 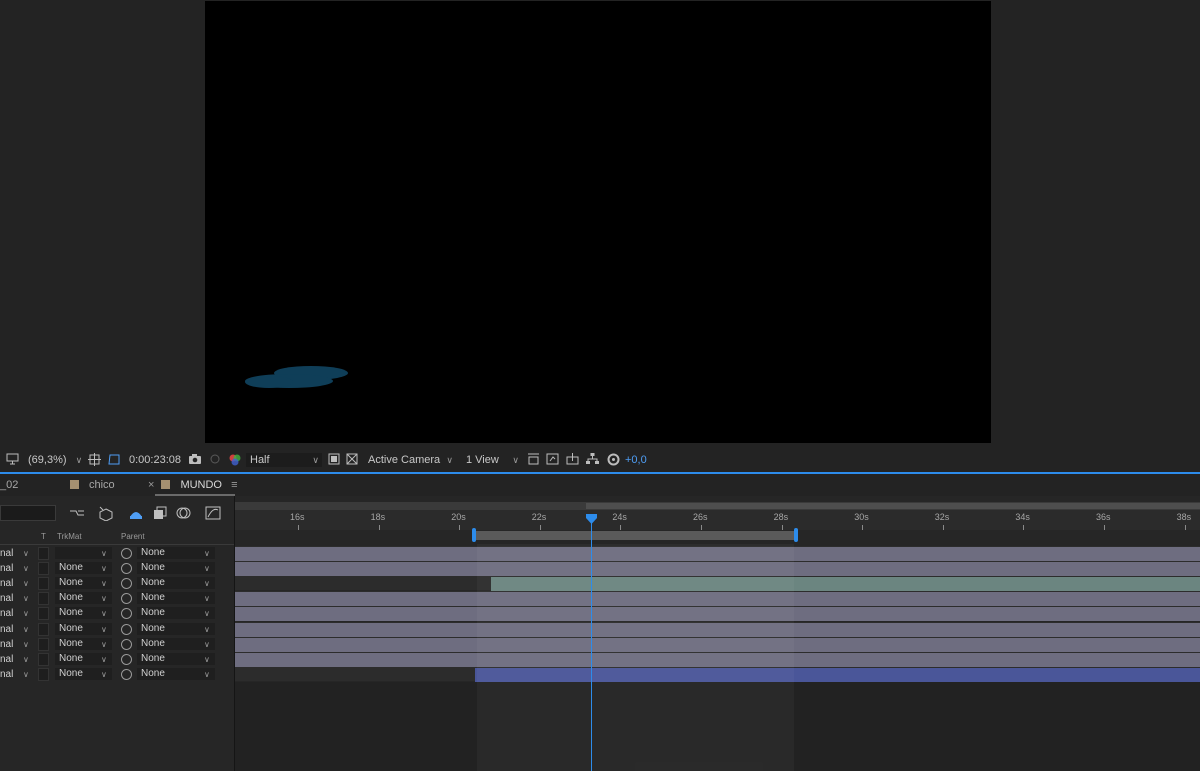 I want to click on frame-blend-icon, so click(x=160, y=513).